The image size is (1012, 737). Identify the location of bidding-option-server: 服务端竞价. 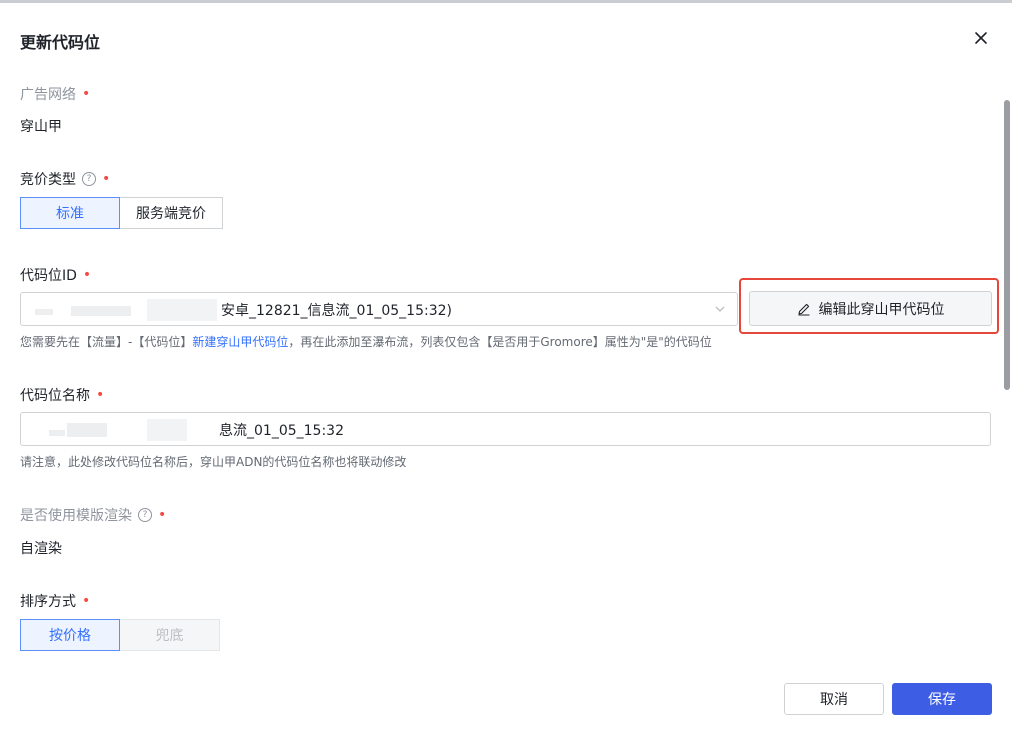
(171, 213).